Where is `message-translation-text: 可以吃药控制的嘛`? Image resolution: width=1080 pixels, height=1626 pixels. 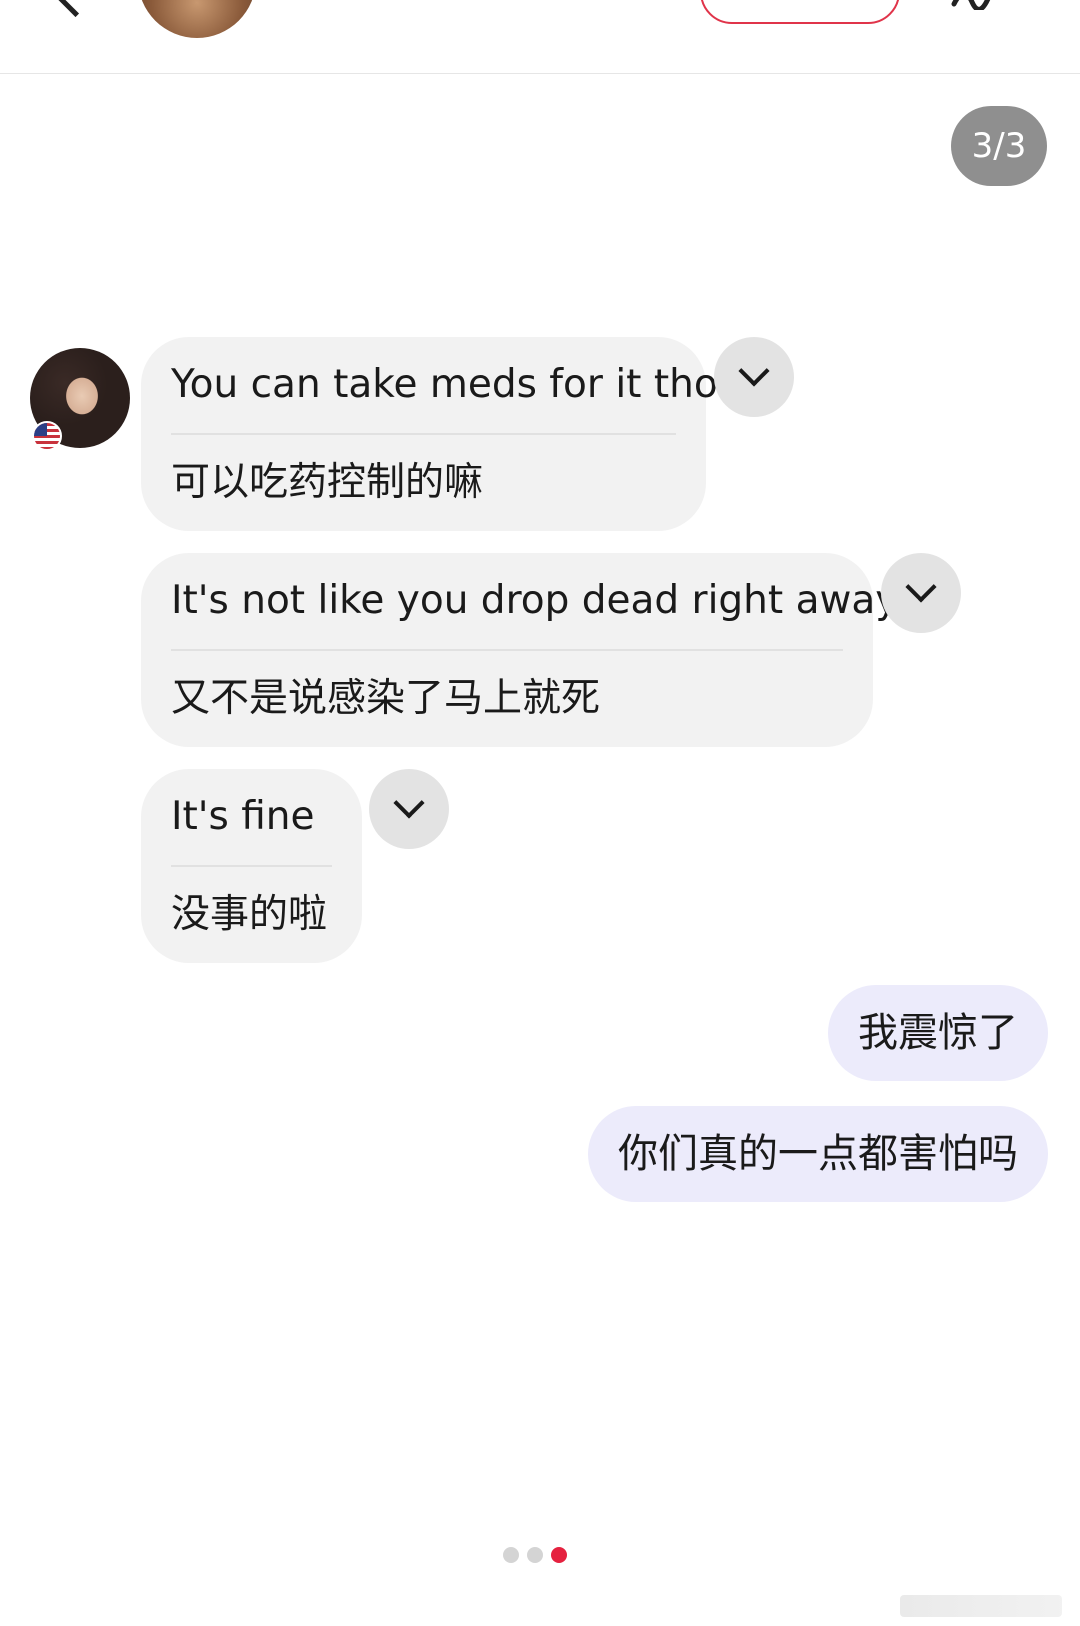
message-translation-text: 可以吃药控制的嘛 is located at coordinates (327, 482).